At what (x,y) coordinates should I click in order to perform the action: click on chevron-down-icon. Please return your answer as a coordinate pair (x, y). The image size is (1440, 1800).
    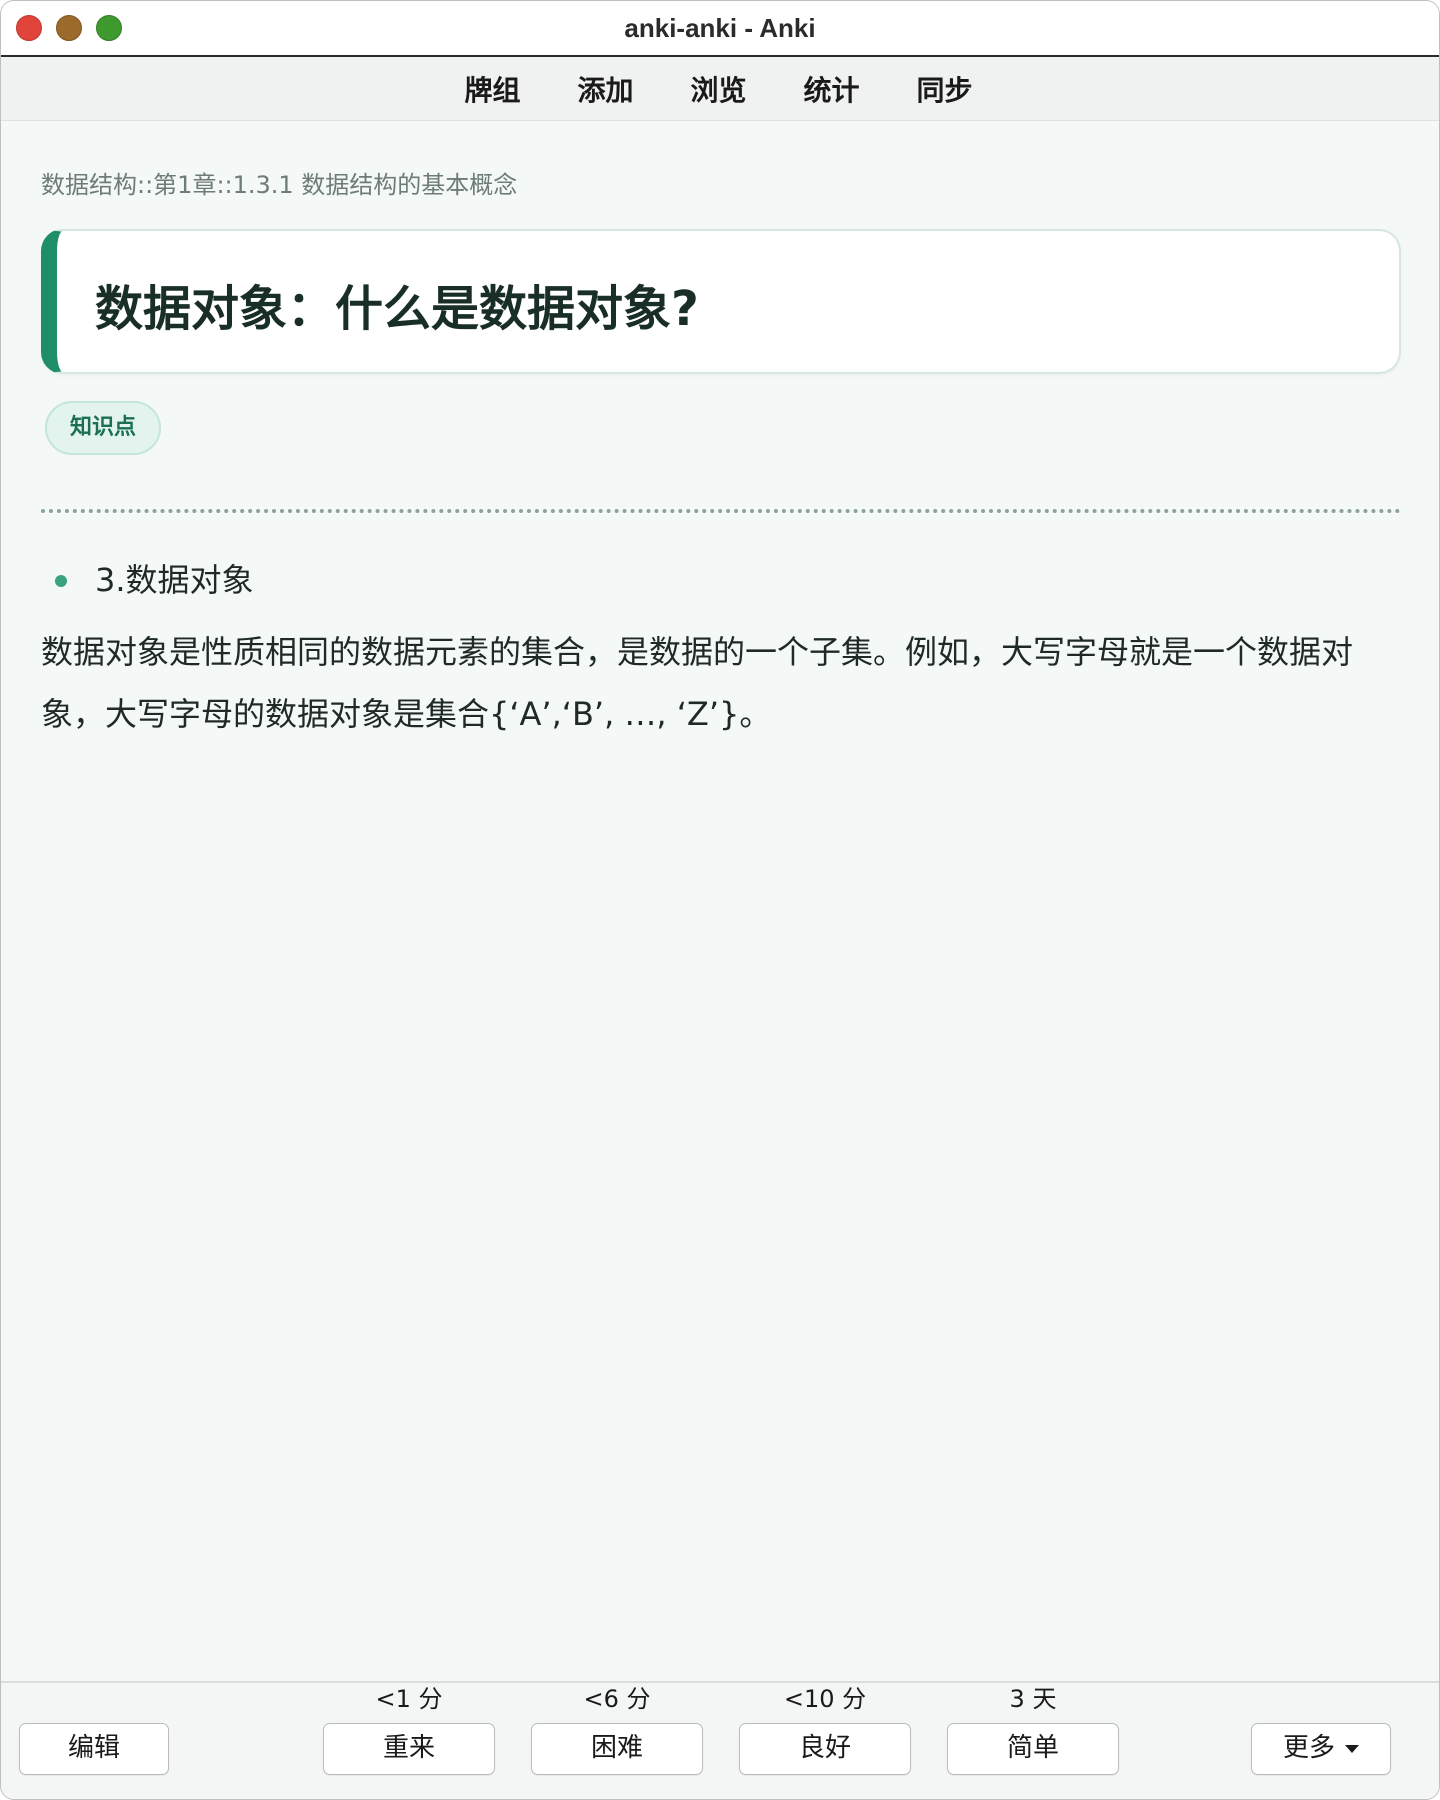
    Looking at the image, I should click on (1352, 1748).